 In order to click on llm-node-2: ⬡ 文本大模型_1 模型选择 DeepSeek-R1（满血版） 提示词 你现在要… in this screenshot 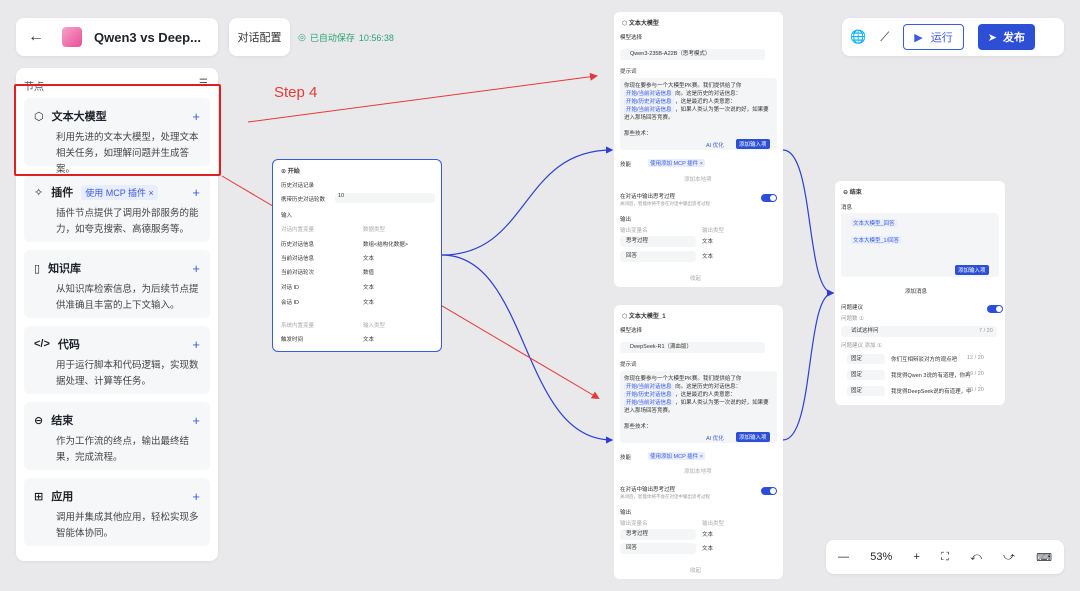, I will do `click(698, 442)`.